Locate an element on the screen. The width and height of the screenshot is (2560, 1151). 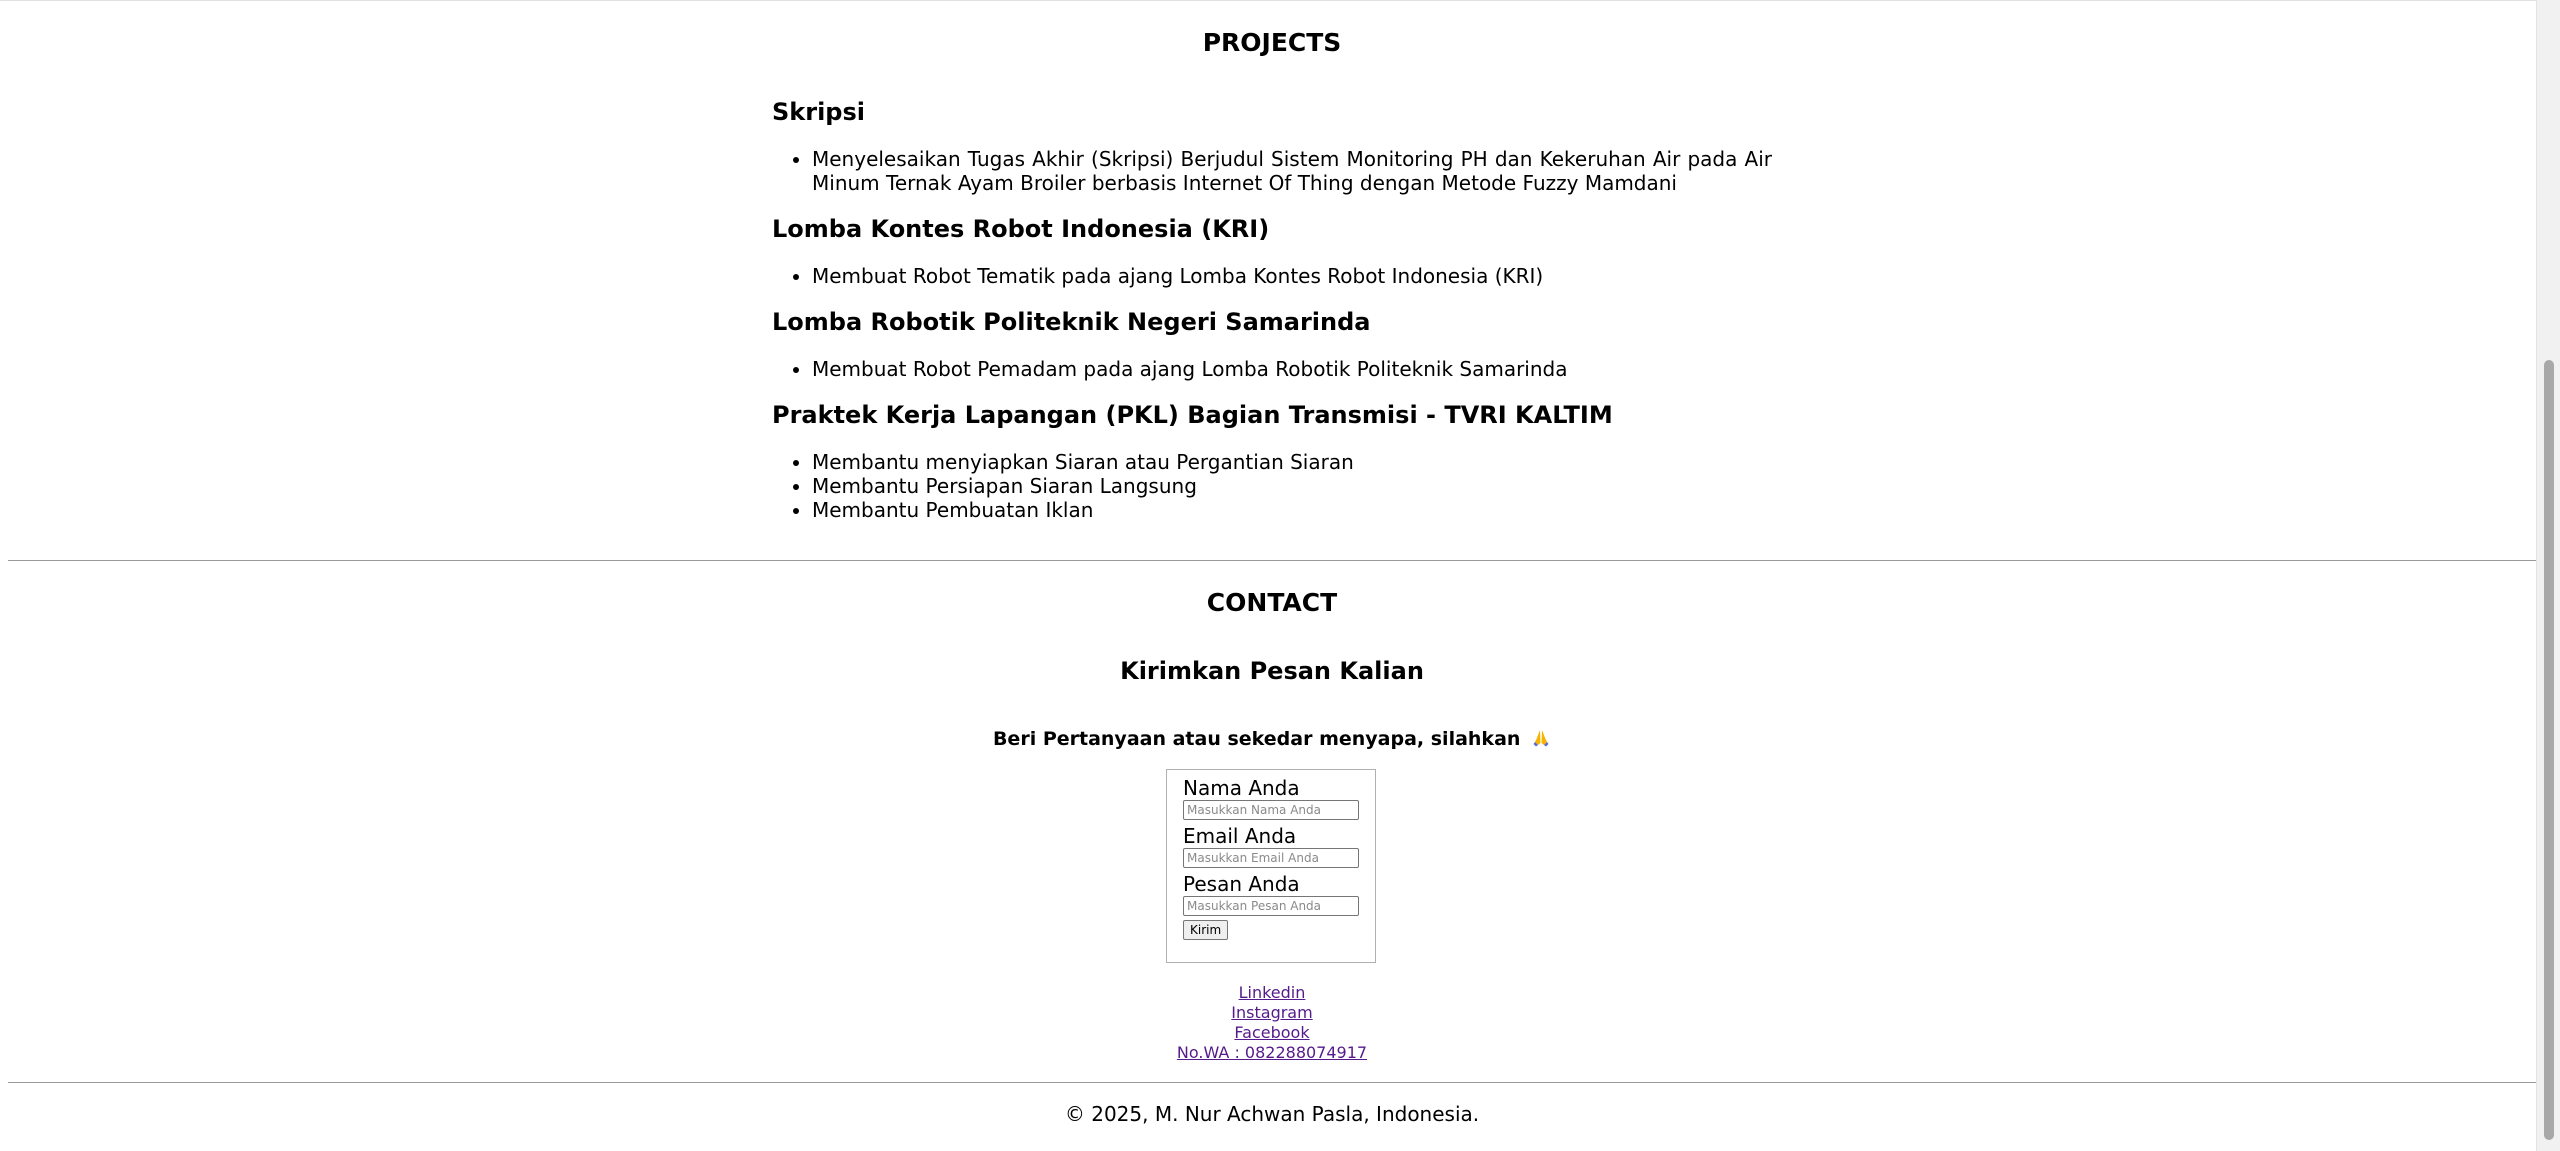
instagram-link: Instagram is located at coordinates (1271, 1013).